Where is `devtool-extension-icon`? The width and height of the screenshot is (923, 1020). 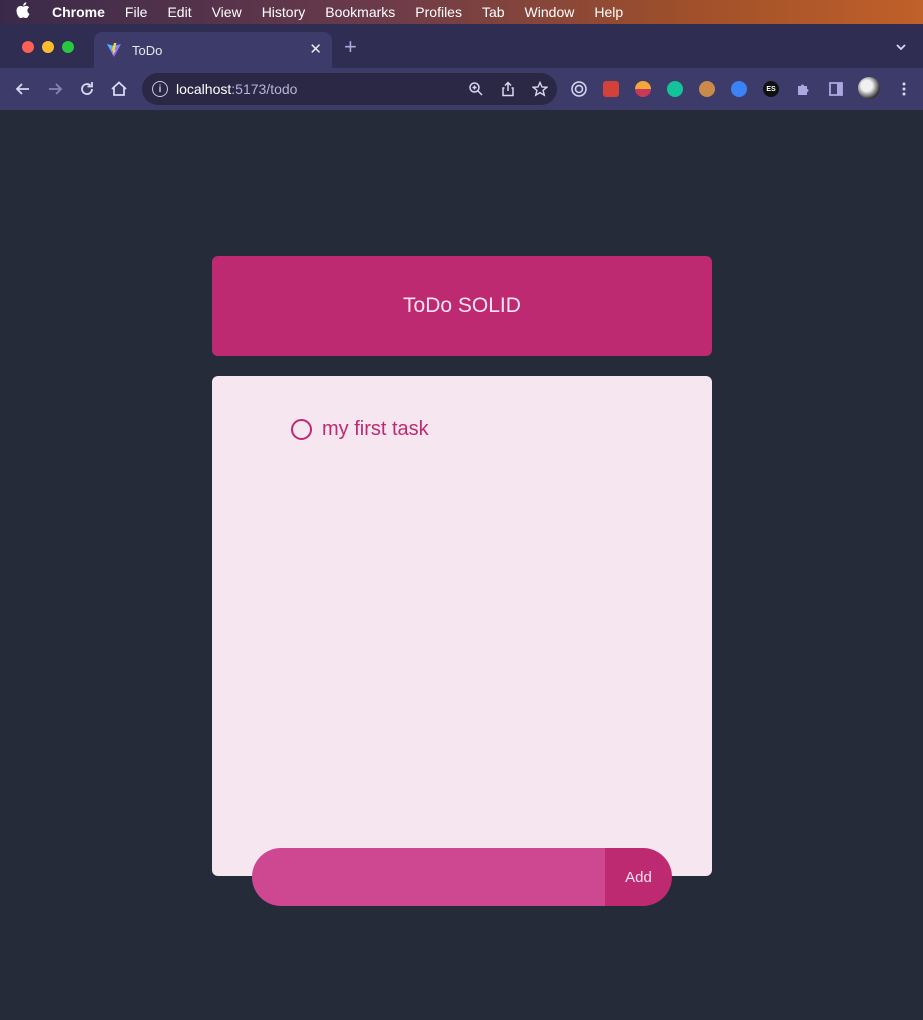
devtool-extension-icon is located at coordinates (739, 89).